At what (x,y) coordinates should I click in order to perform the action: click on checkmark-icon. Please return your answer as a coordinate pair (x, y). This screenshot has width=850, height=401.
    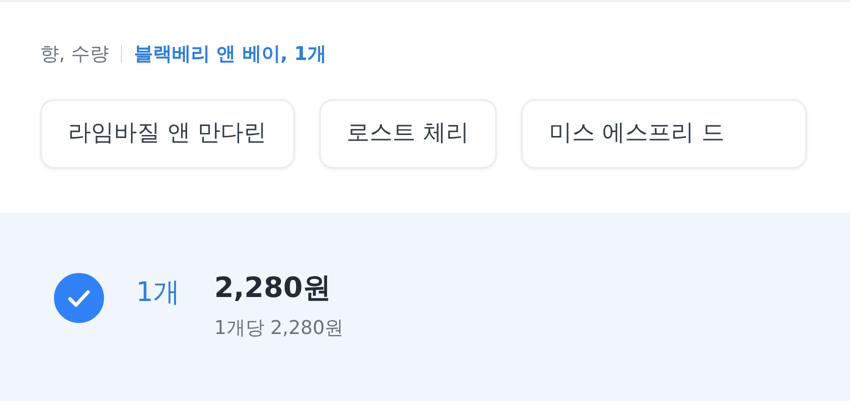
    Looking at the image, I should click on (79, 298).